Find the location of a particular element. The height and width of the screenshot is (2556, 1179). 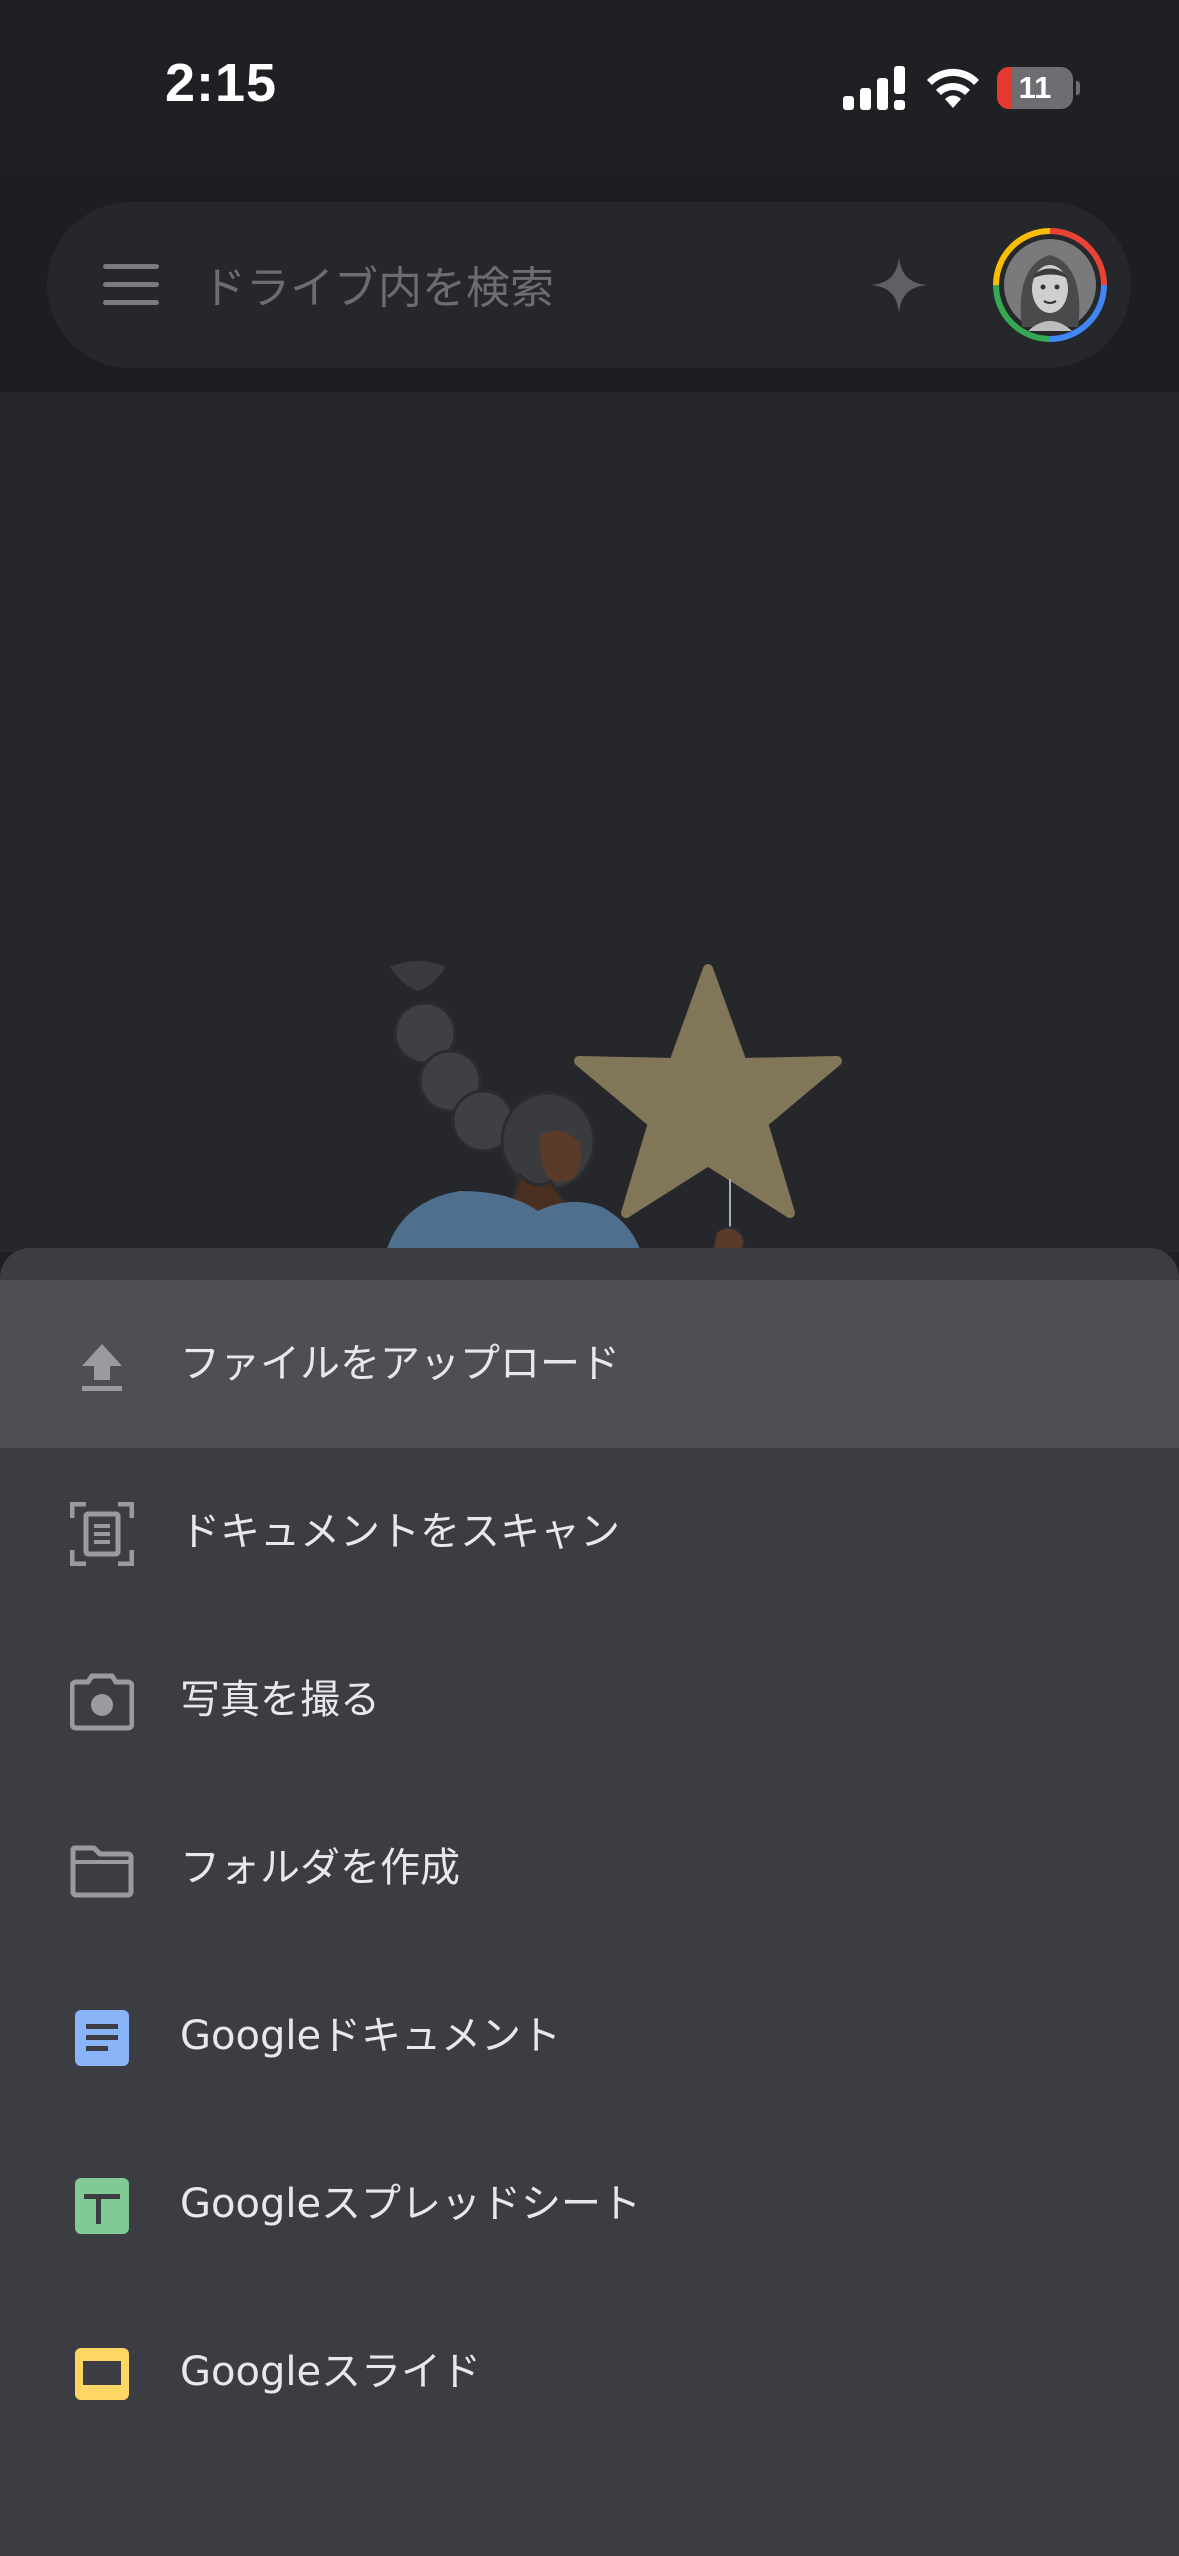

folder-icon is located at coordinates (102, 1871).